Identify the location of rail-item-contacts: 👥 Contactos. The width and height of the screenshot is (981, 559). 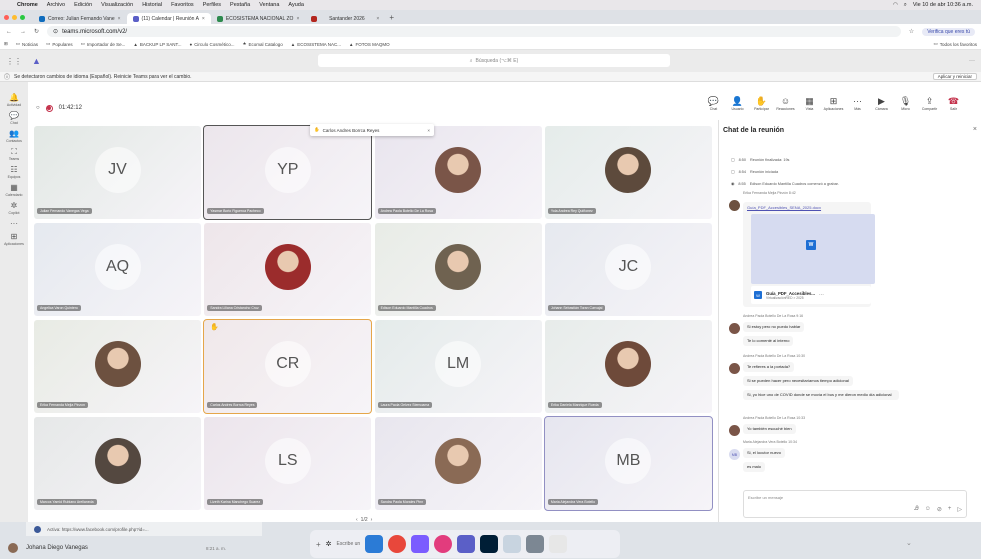
(14, 137).